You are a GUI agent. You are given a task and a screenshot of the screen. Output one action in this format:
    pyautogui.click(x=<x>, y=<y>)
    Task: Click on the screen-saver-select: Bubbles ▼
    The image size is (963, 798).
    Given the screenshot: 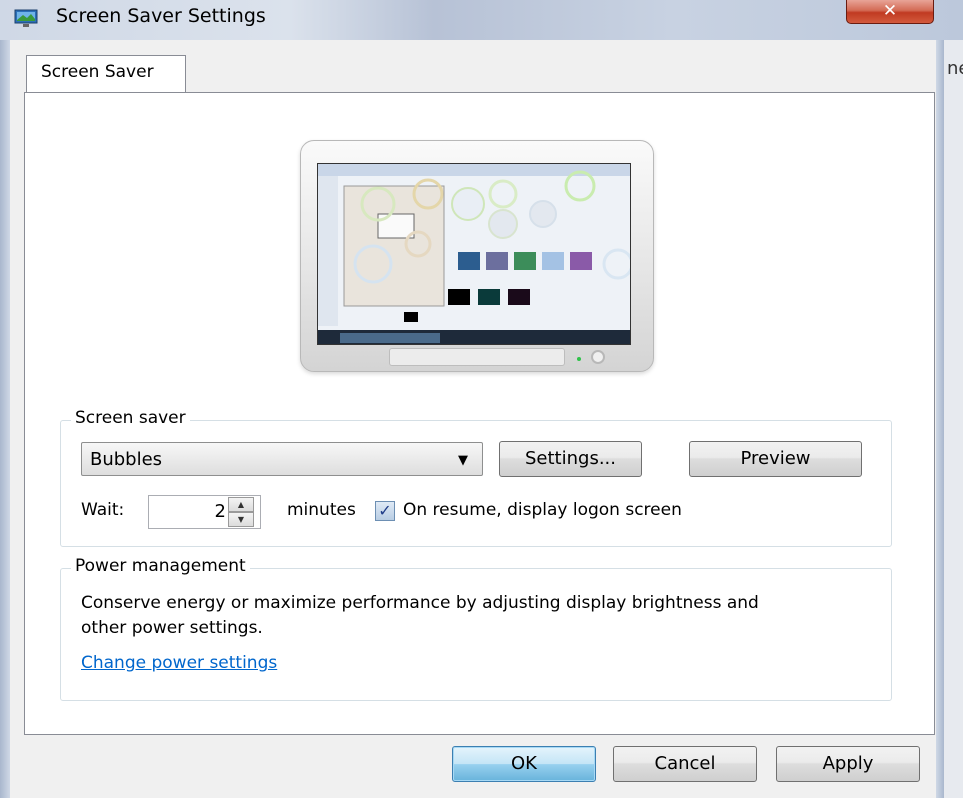 What is the action you would take?
    pyautogui.click(x=282, y=459)
    